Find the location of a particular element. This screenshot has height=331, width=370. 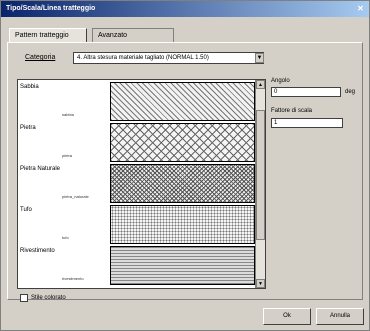

pattern-code: pietra is located at coordinates (67, 155).